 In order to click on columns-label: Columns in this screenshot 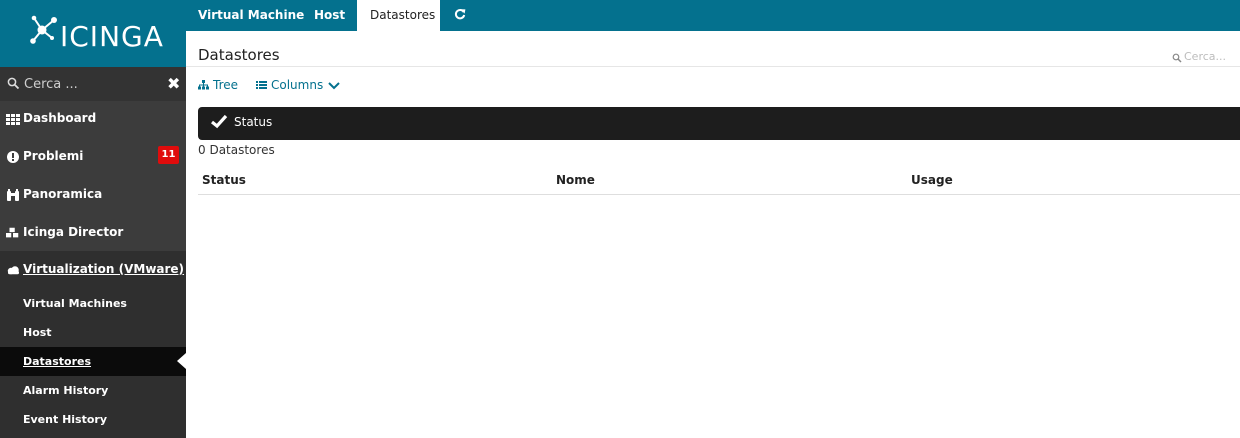, I will do `click(297, 85)`.